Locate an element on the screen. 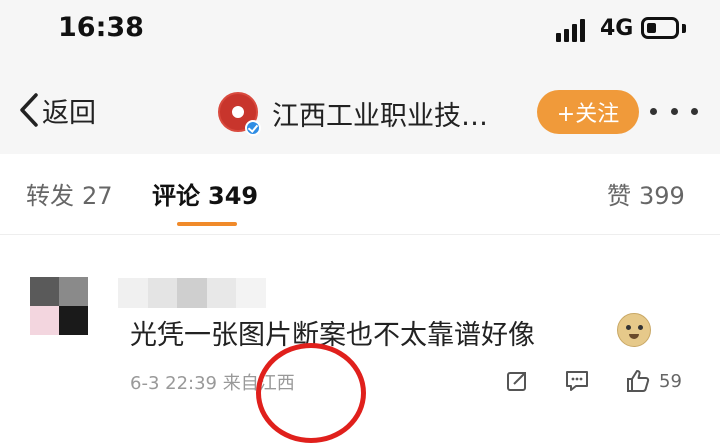 The image size is (720, 443). tab-repost: 转发 27 is located at coordinates (69, 193).